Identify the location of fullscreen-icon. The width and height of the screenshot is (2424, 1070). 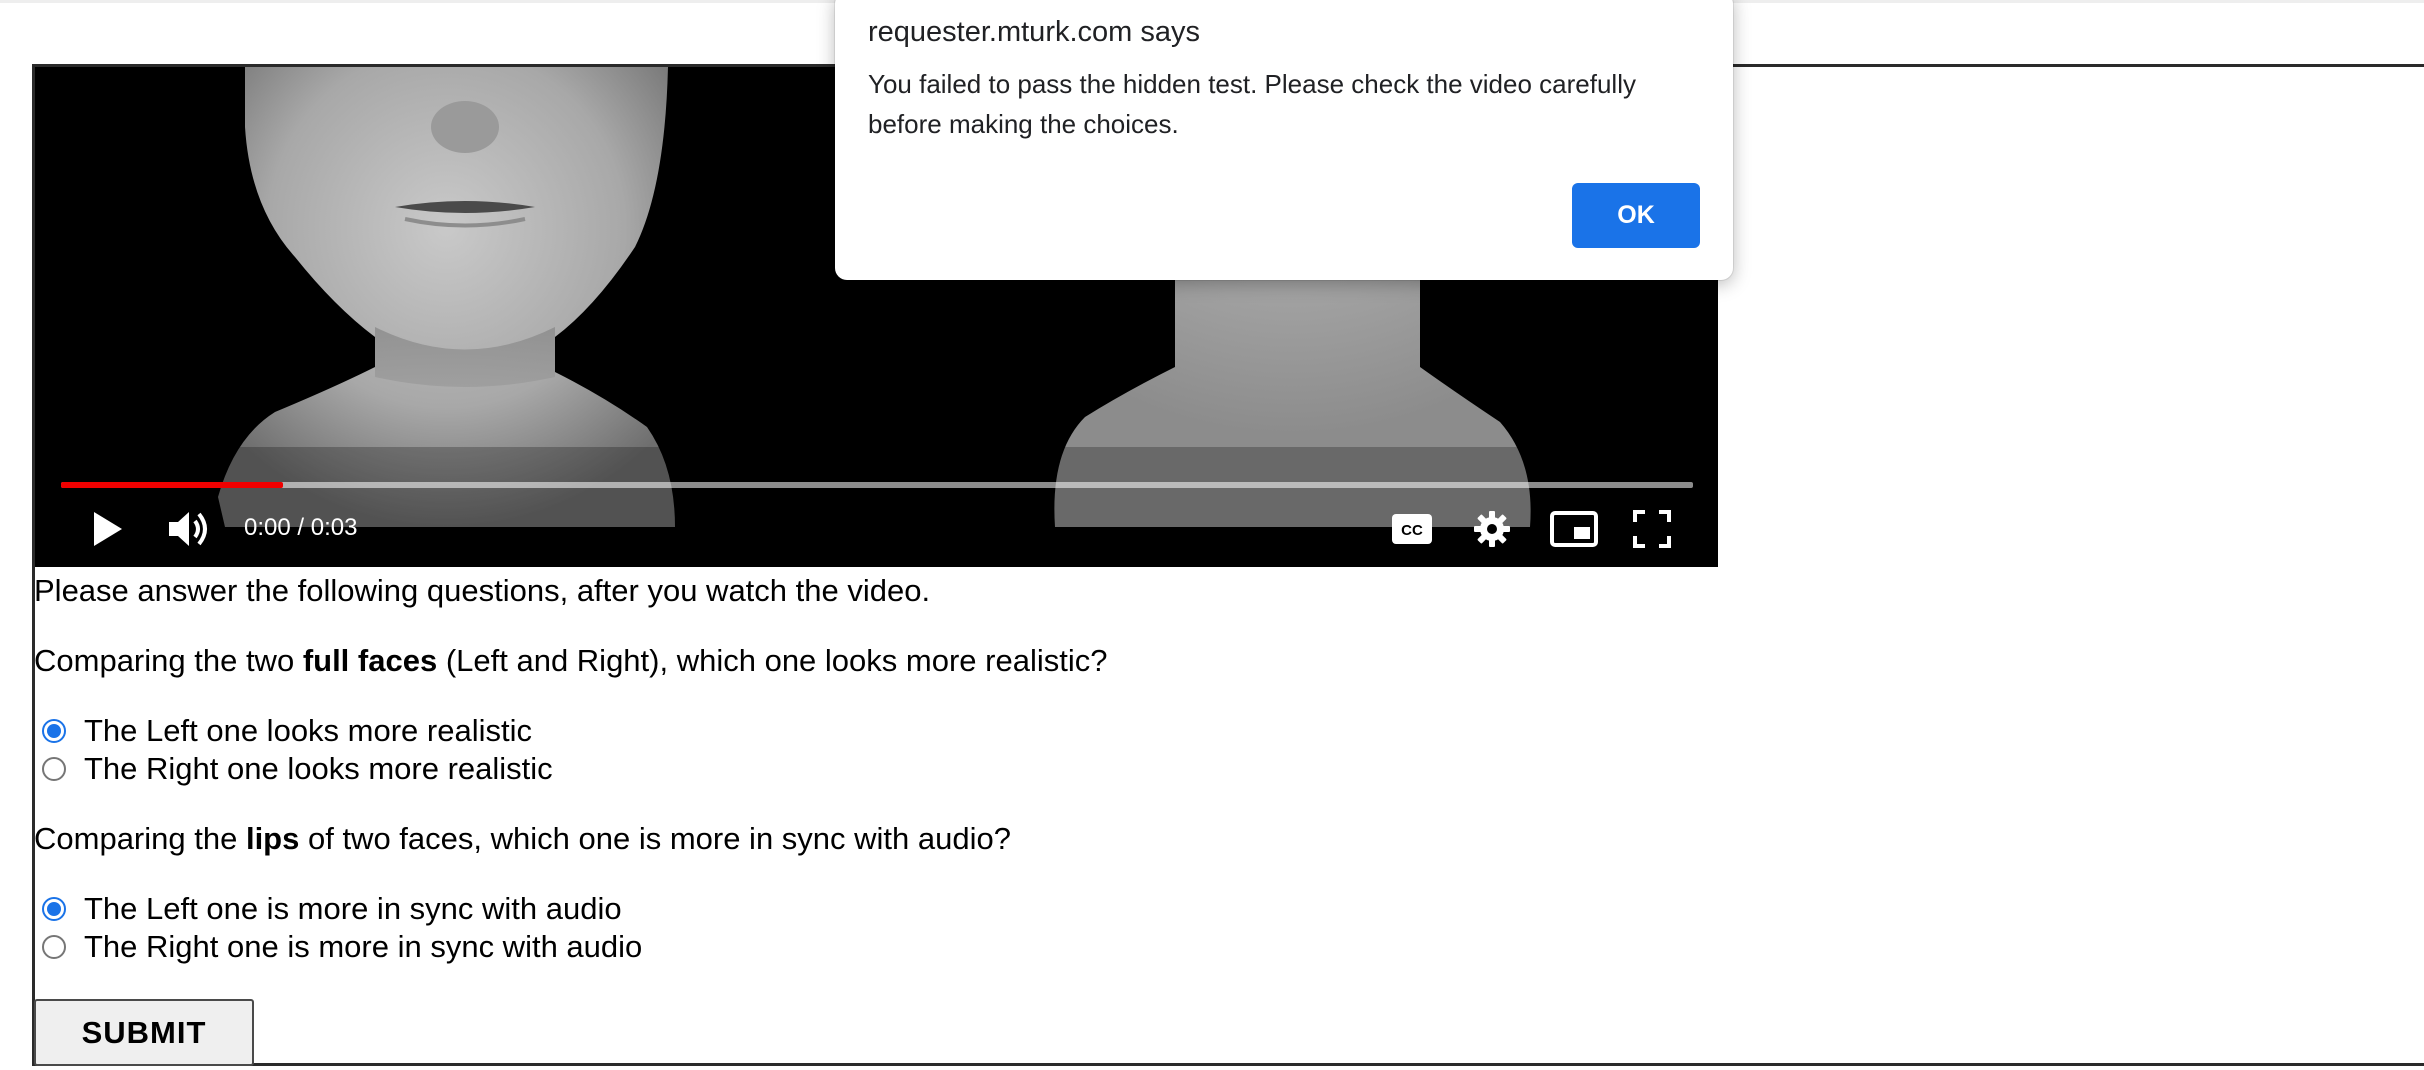
(1652, 529).